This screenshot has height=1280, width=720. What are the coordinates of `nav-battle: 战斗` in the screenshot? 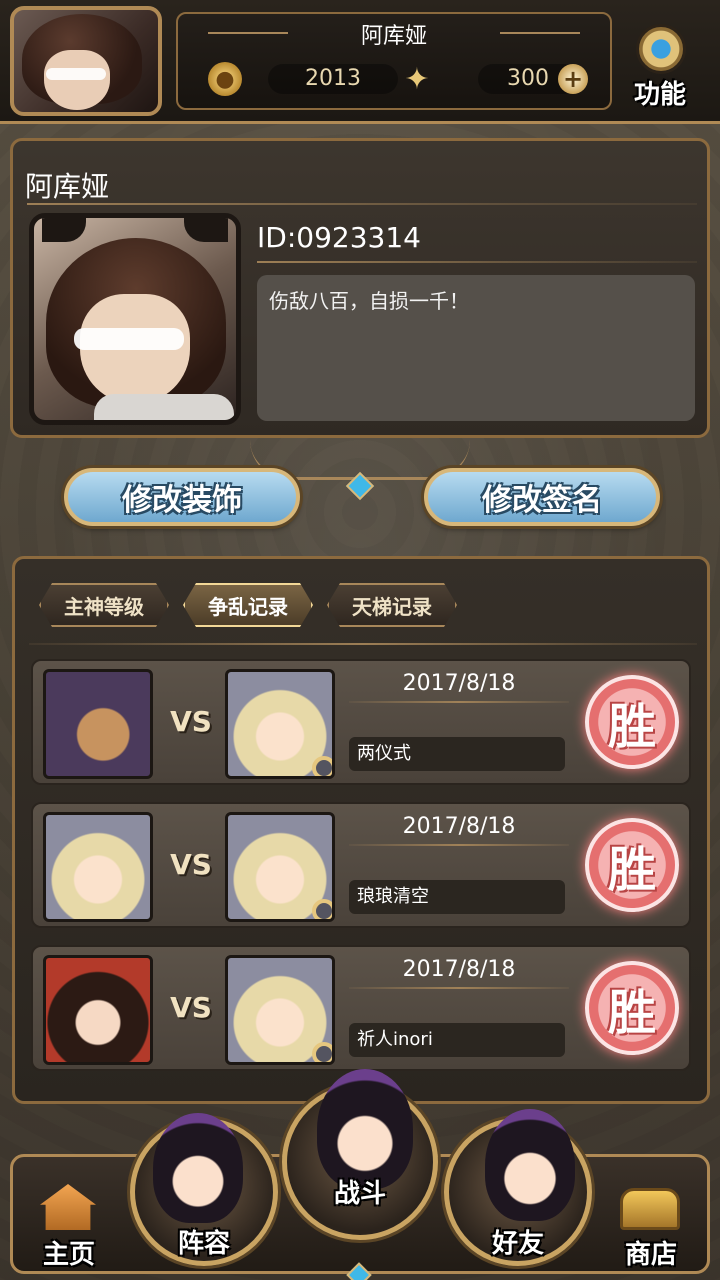 It's located at (360, 1154).